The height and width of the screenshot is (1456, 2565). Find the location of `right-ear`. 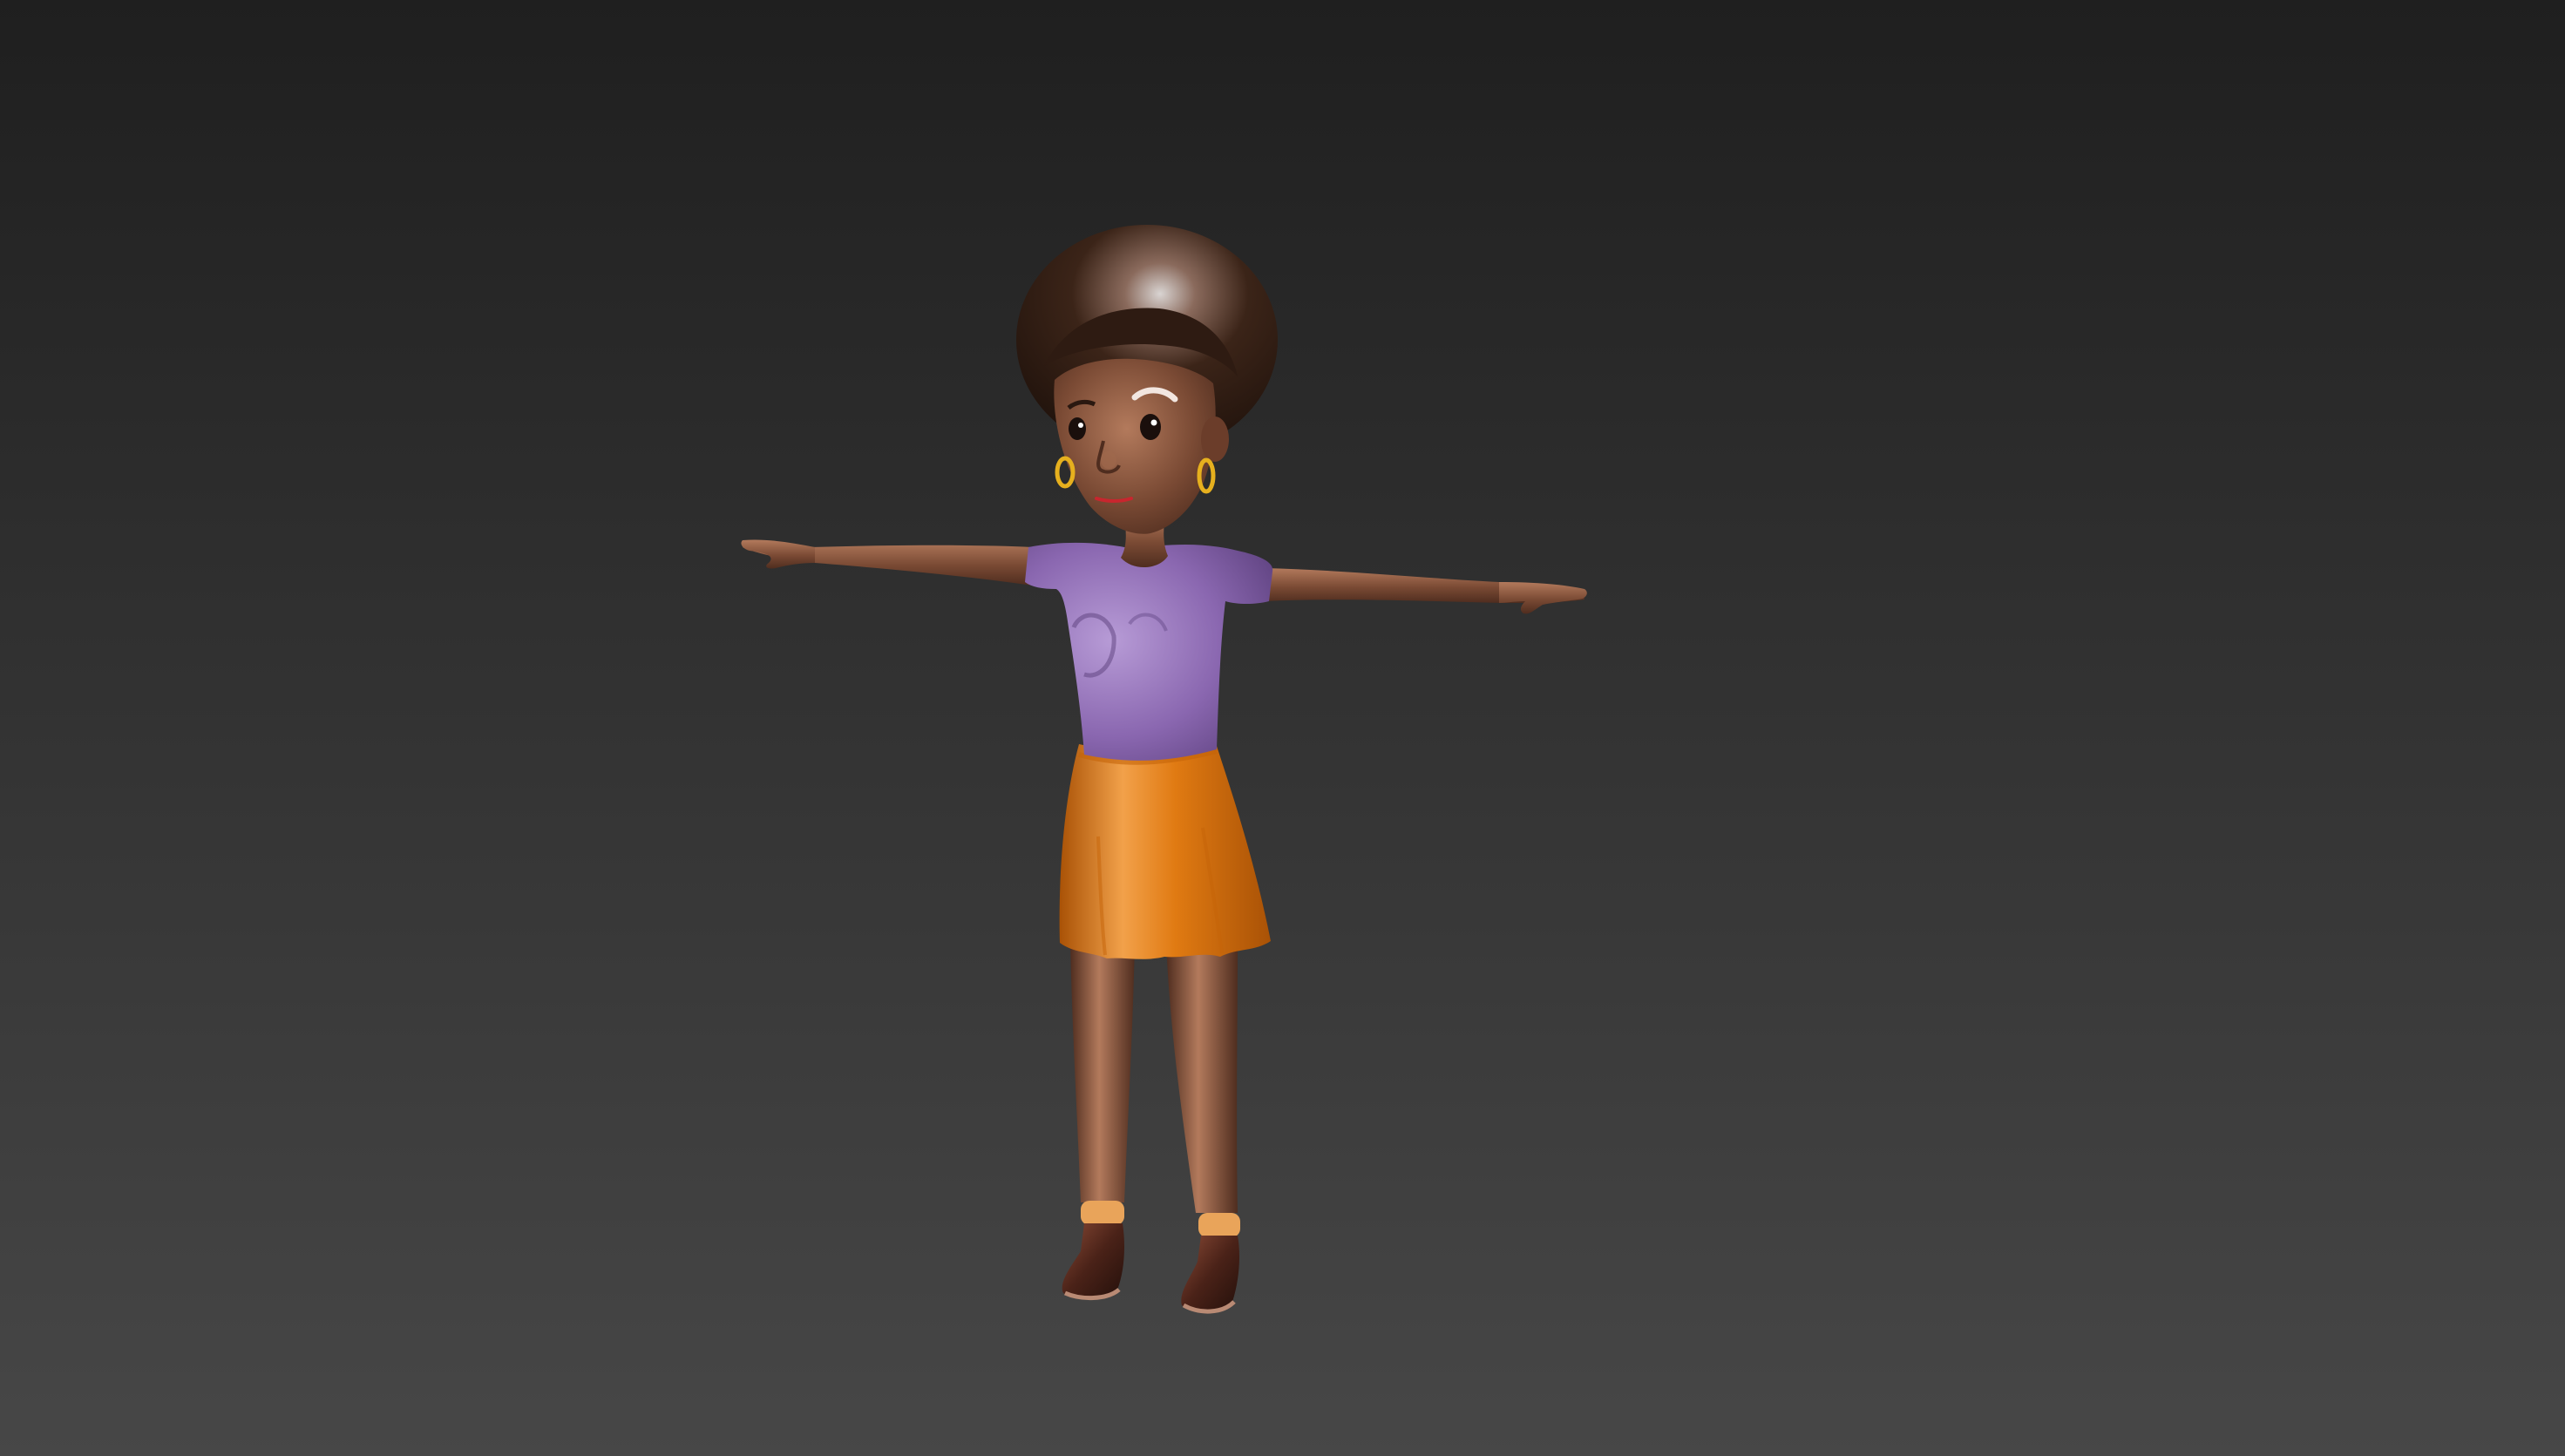

right-ear is located at coordinates (1215, 439).